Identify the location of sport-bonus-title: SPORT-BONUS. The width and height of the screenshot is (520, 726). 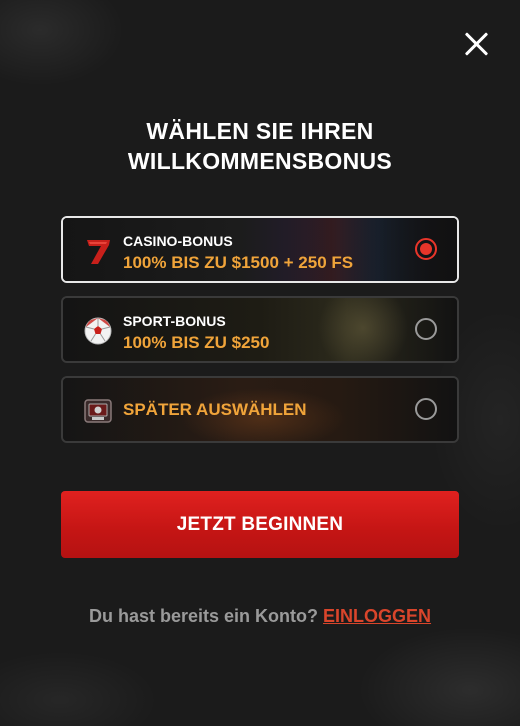
(174, 321).